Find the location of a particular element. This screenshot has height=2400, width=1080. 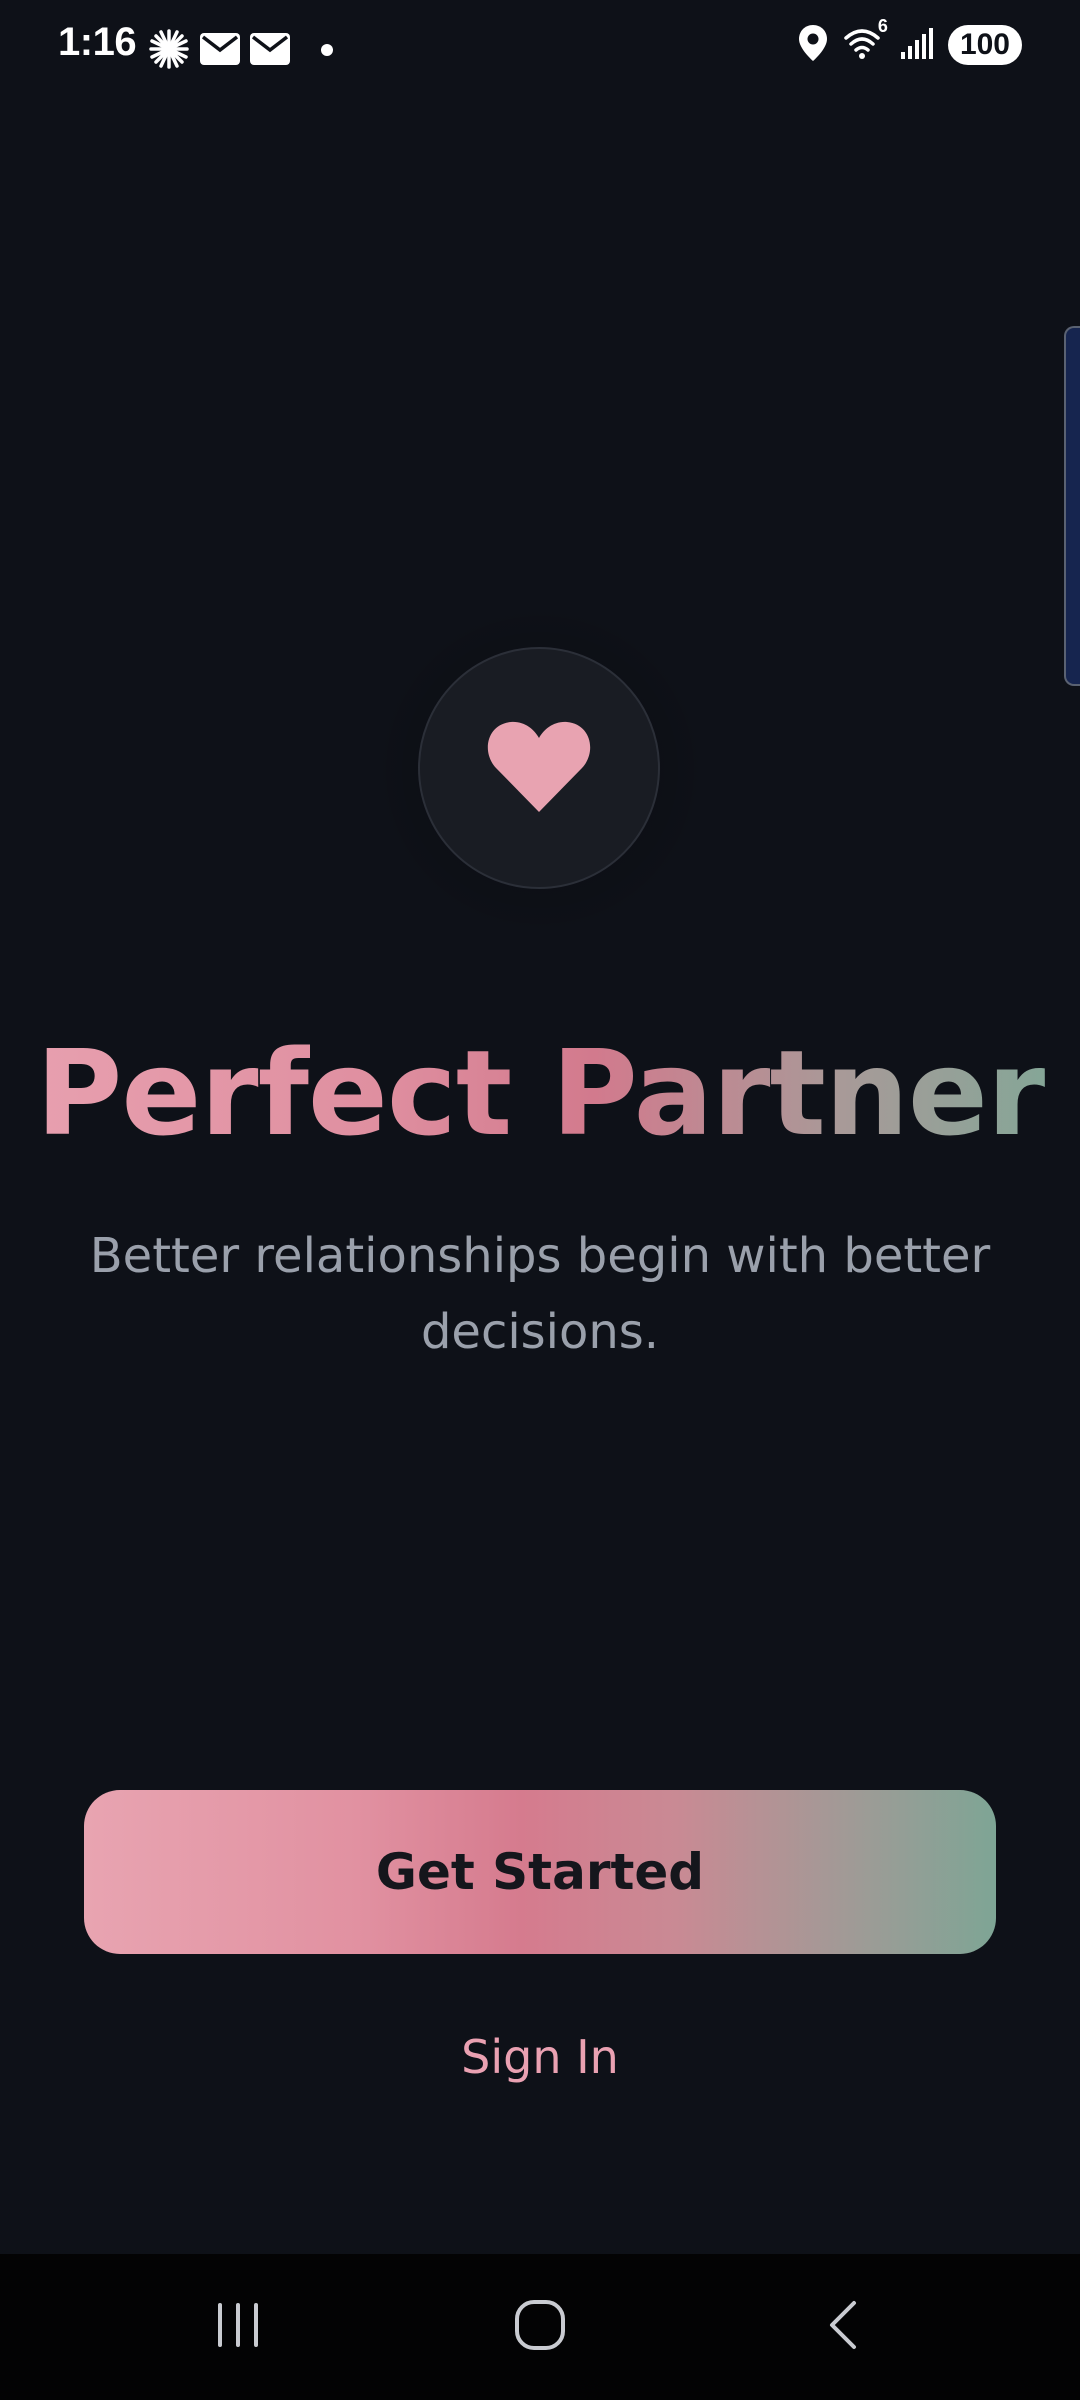

system-icons: 6 100 is located at coordinates (910, 41).